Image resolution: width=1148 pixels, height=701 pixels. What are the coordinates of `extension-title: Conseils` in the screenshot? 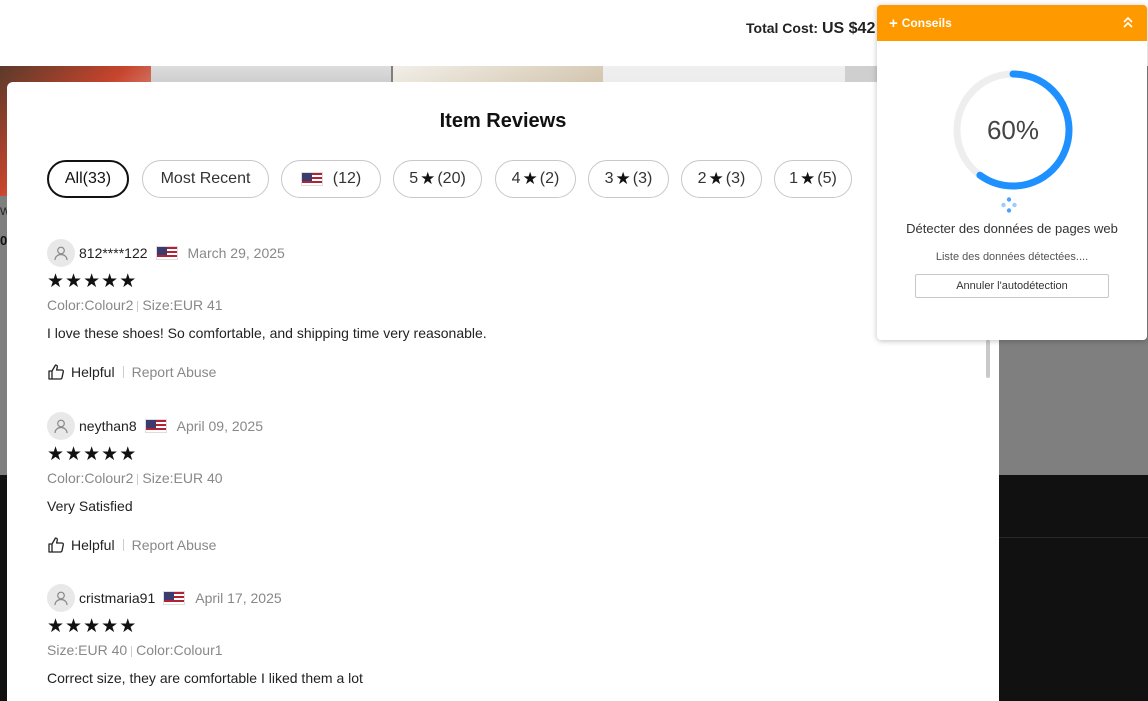 It's located at (926, 23).